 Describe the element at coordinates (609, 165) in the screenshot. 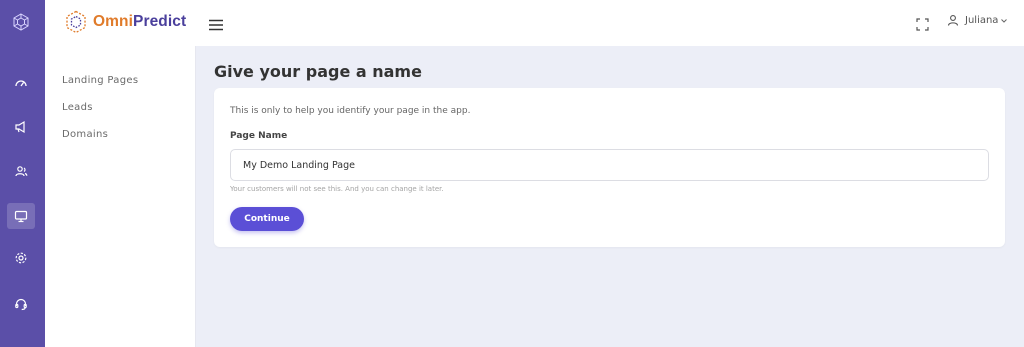

I see `page-name-input: My Demo Landing Page` at that location.